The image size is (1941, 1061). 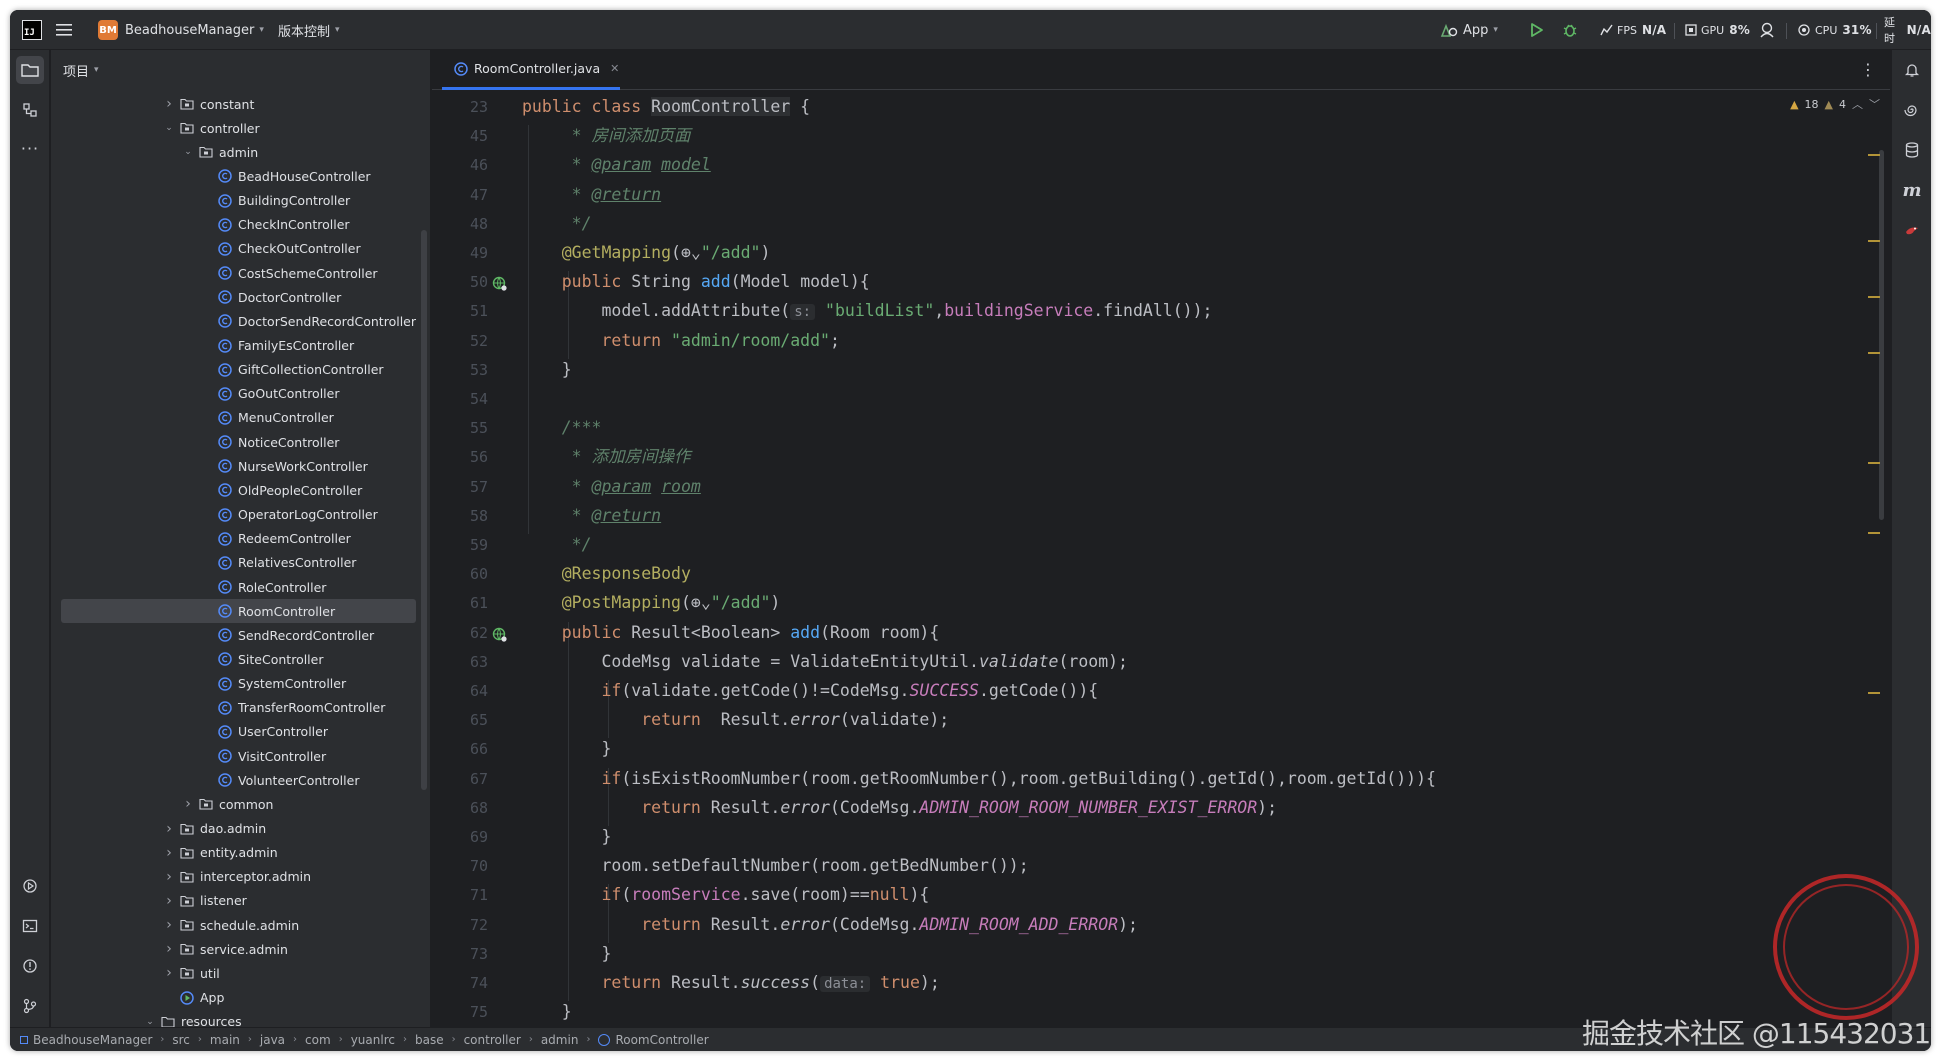 I want to click on tree-item-app: App, so click(x=238, y=998).